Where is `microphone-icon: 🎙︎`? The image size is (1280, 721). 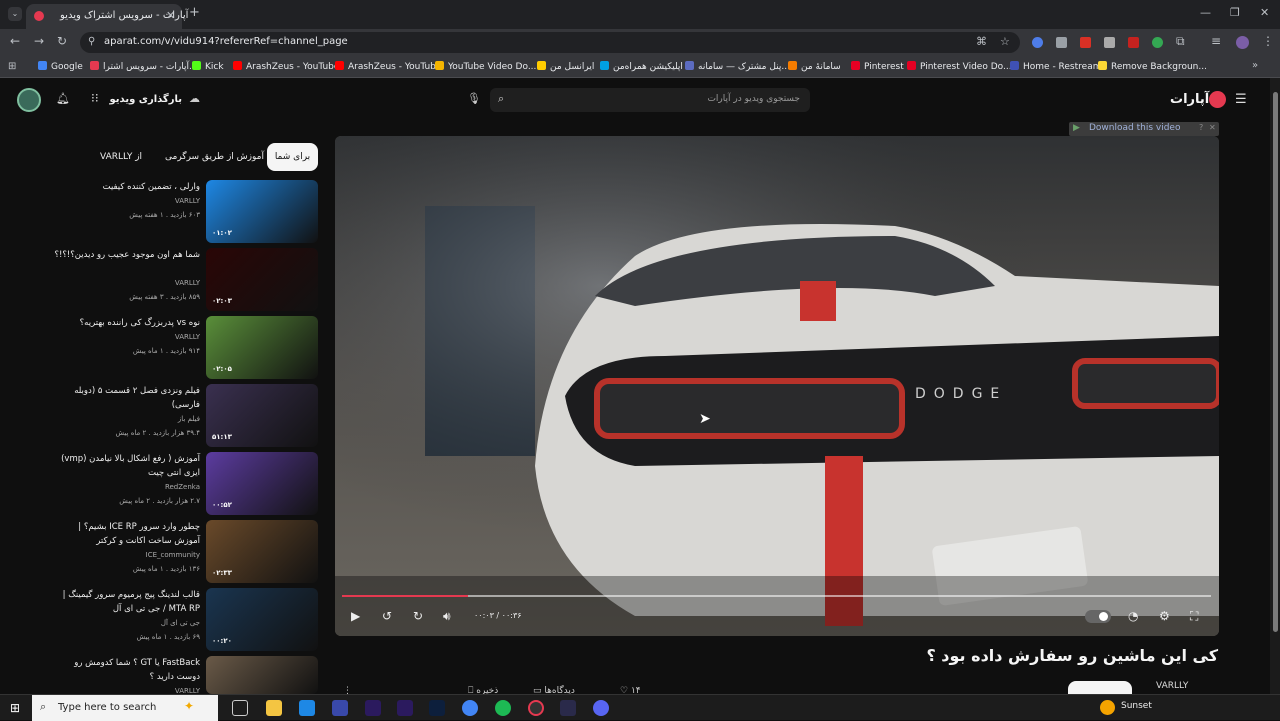
microphone-icon: 🎙︎ is located at coordinates (474, 98).